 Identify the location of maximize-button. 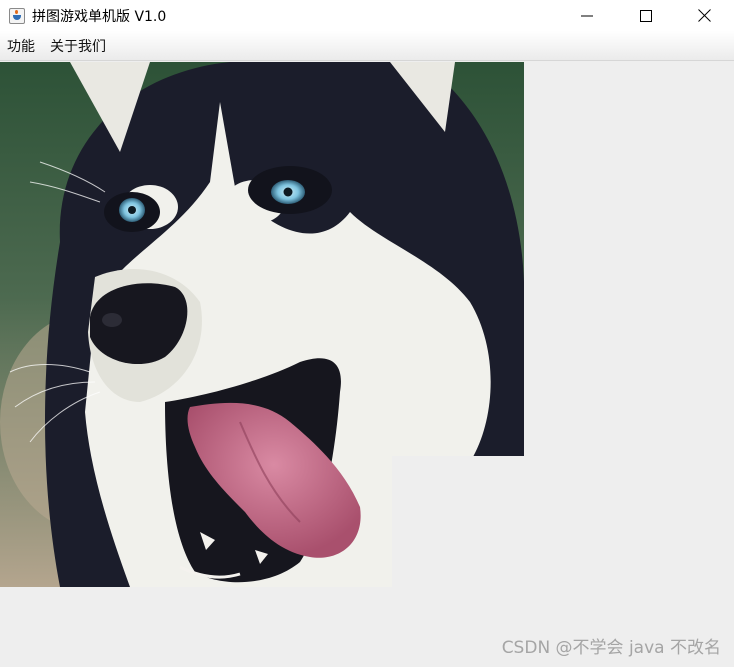
(645, 15).